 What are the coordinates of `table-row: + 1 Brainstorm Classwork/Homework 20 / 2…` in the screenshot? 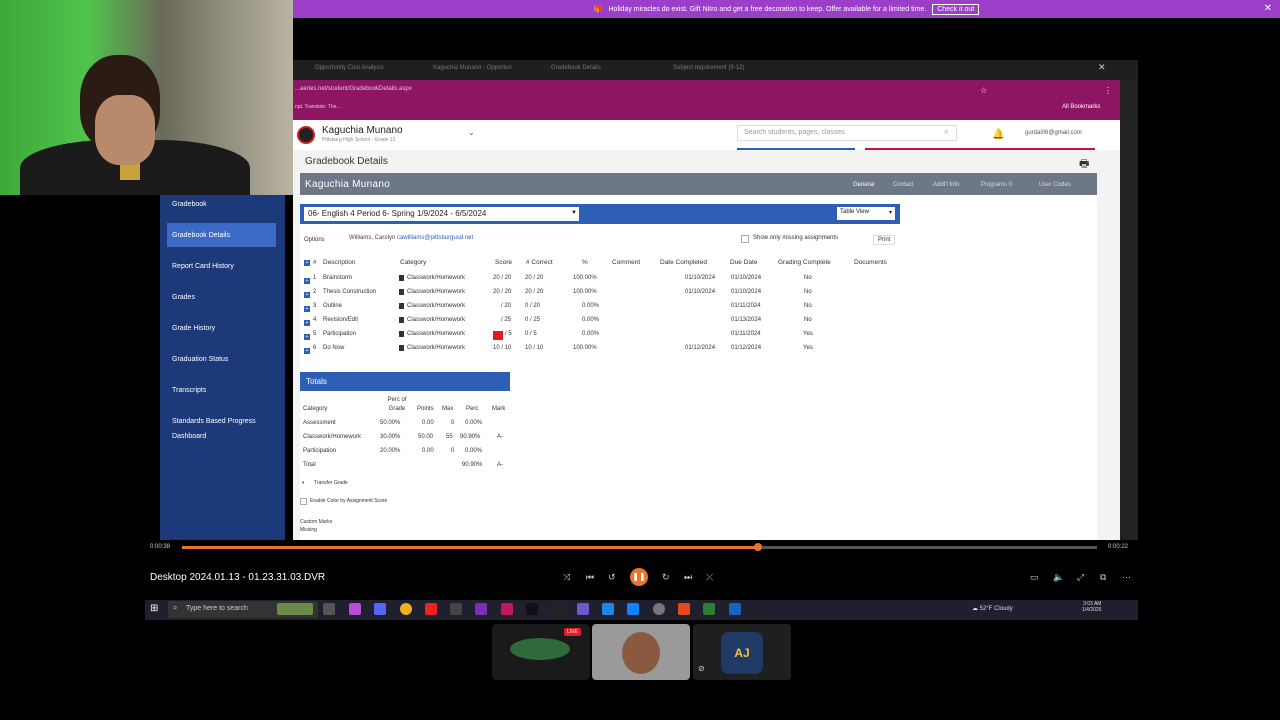 It's located at (600, 279).